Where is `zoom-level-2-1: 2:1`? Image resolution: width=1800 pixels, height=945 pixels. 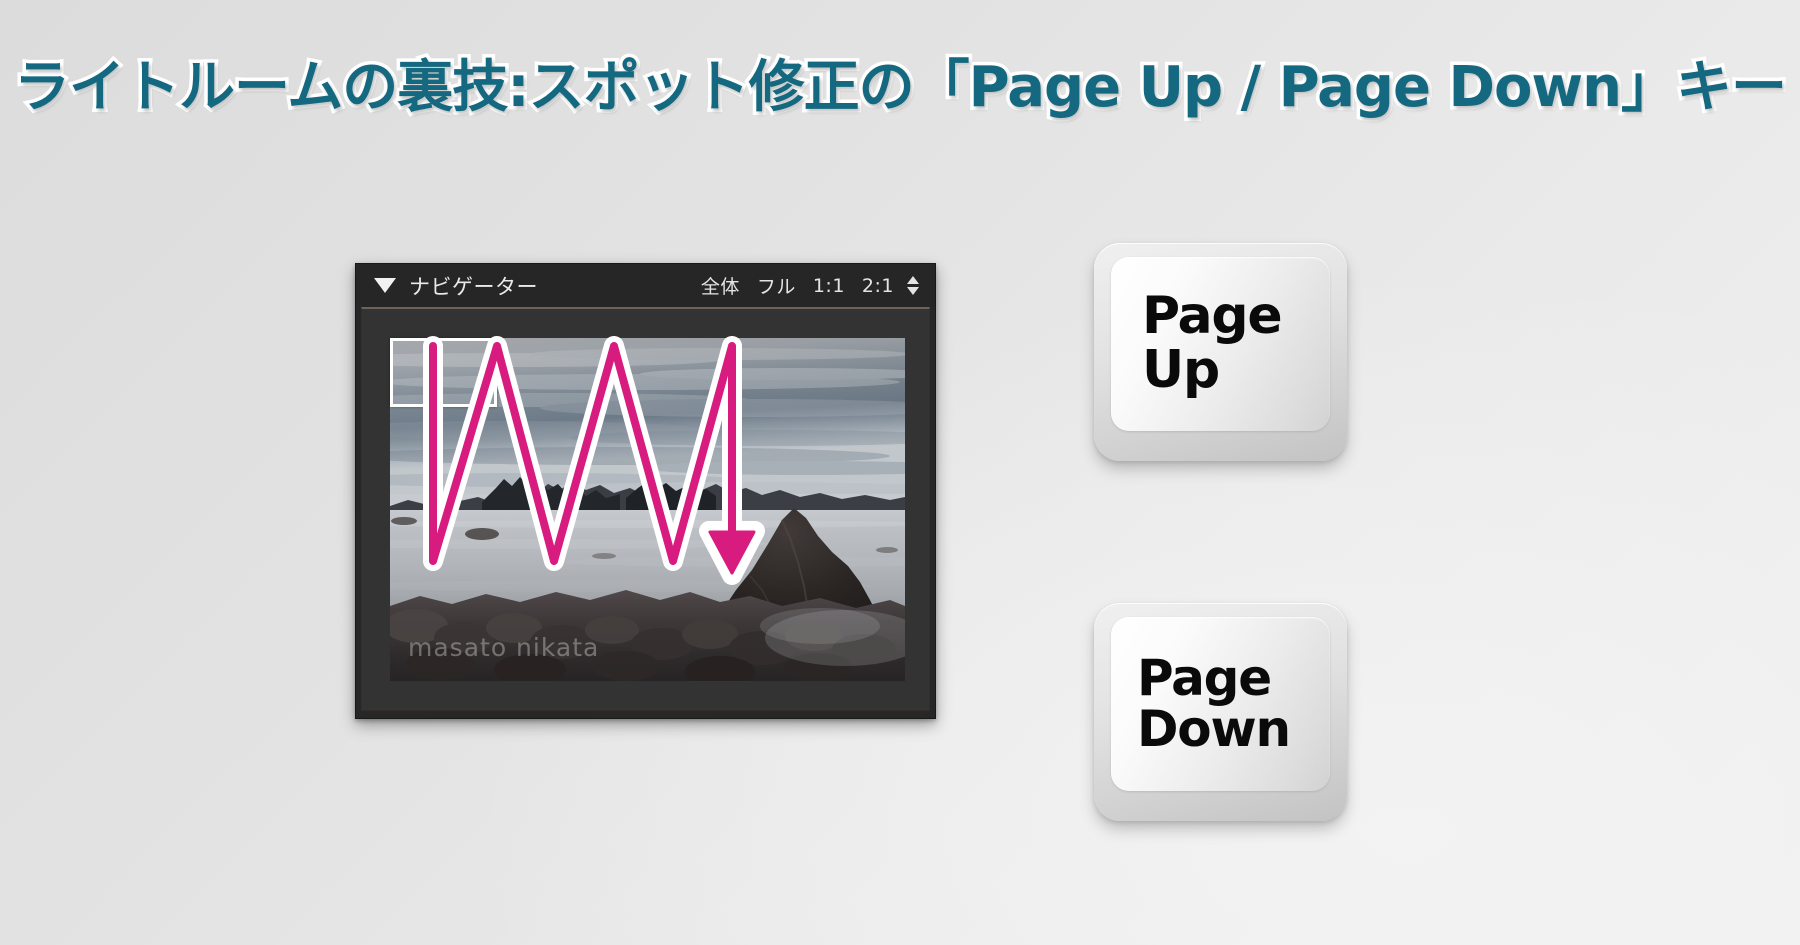
zoom-level-2-1: 2:1 is located at coordinates (878, 286).